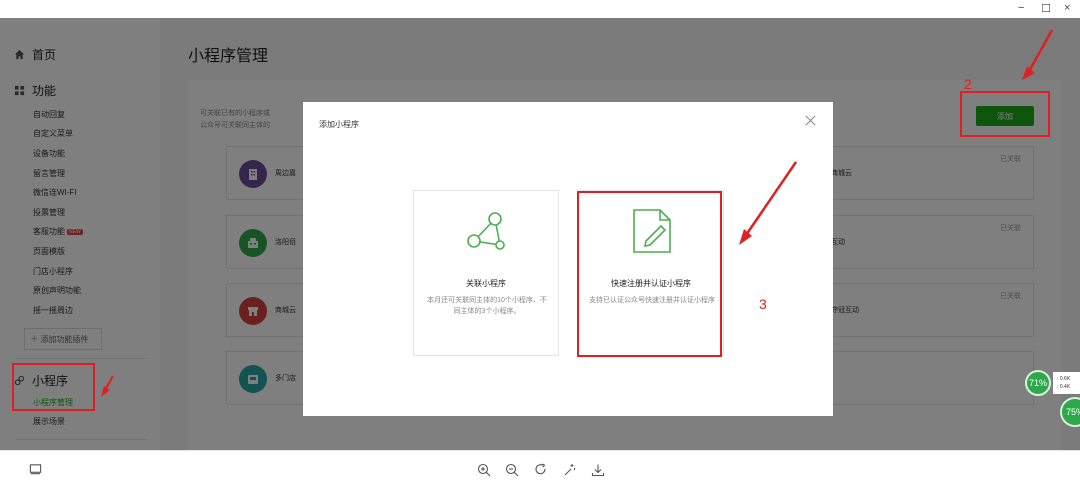 This screenshot has height=492, width=1080. Describe the element at coordinates (1065, 379) in the screenshot. I see `upload-speed: 0.6K` at that location.